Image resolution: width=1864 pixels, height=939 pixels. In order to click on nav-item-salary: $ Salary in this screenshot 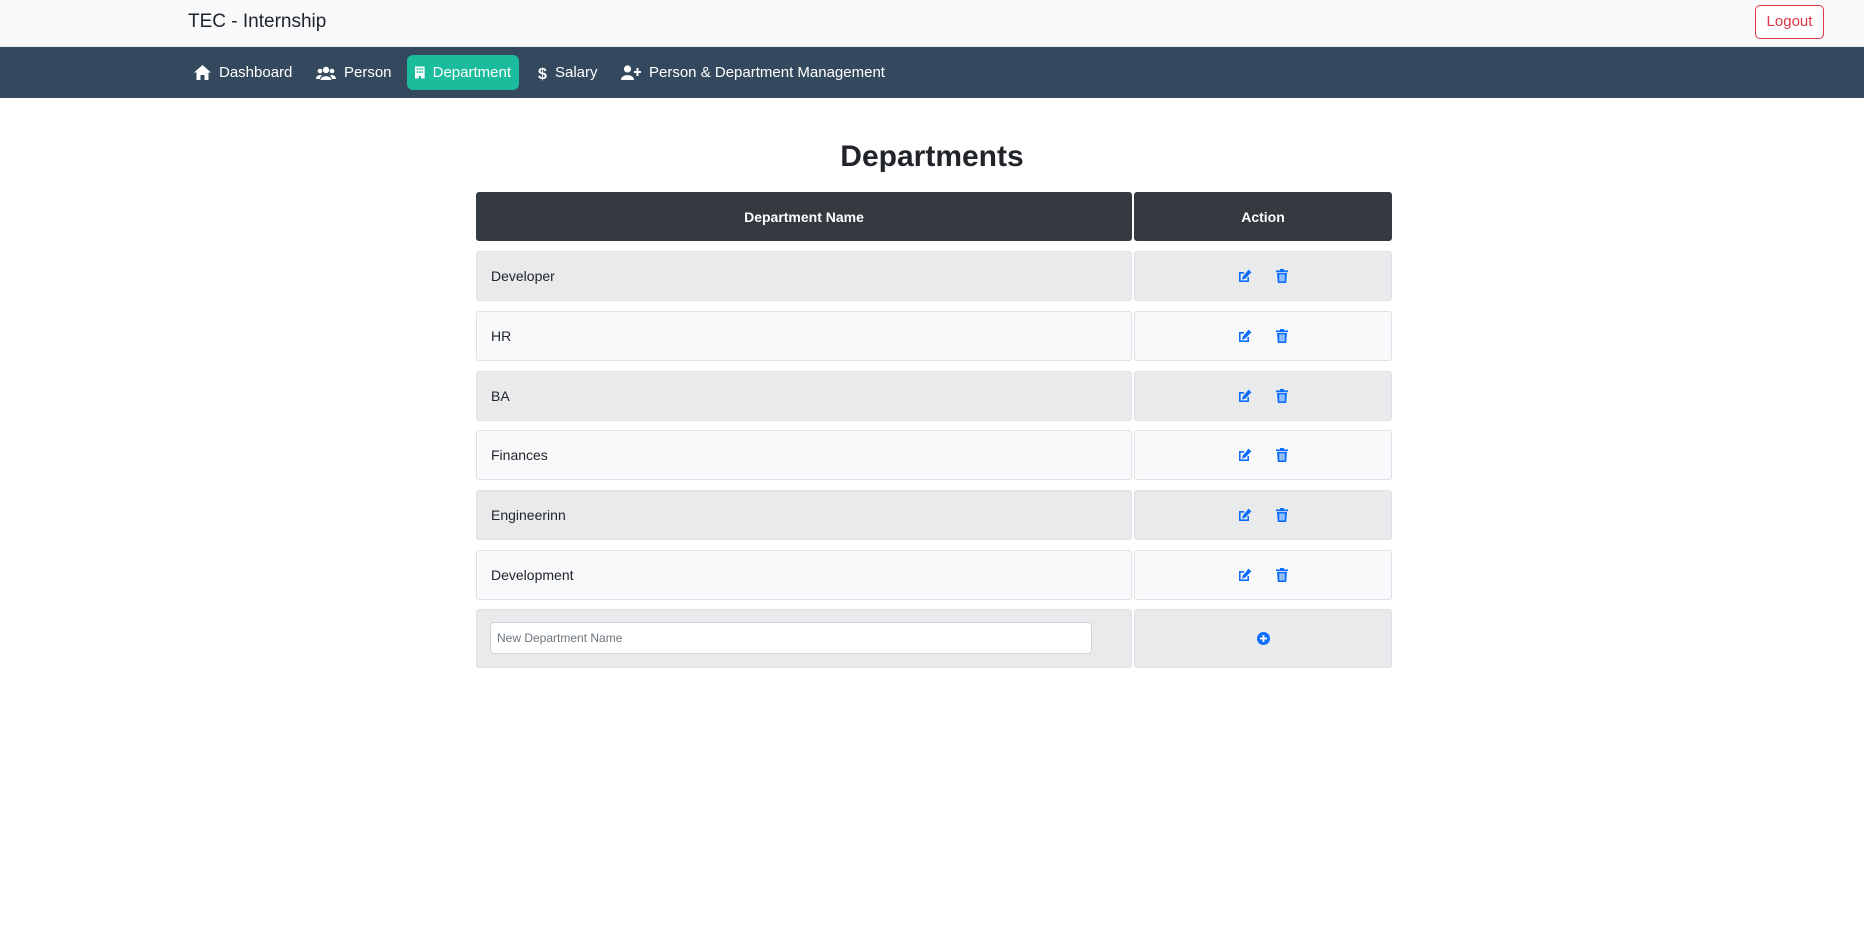, I will do `click(568, 72)`.